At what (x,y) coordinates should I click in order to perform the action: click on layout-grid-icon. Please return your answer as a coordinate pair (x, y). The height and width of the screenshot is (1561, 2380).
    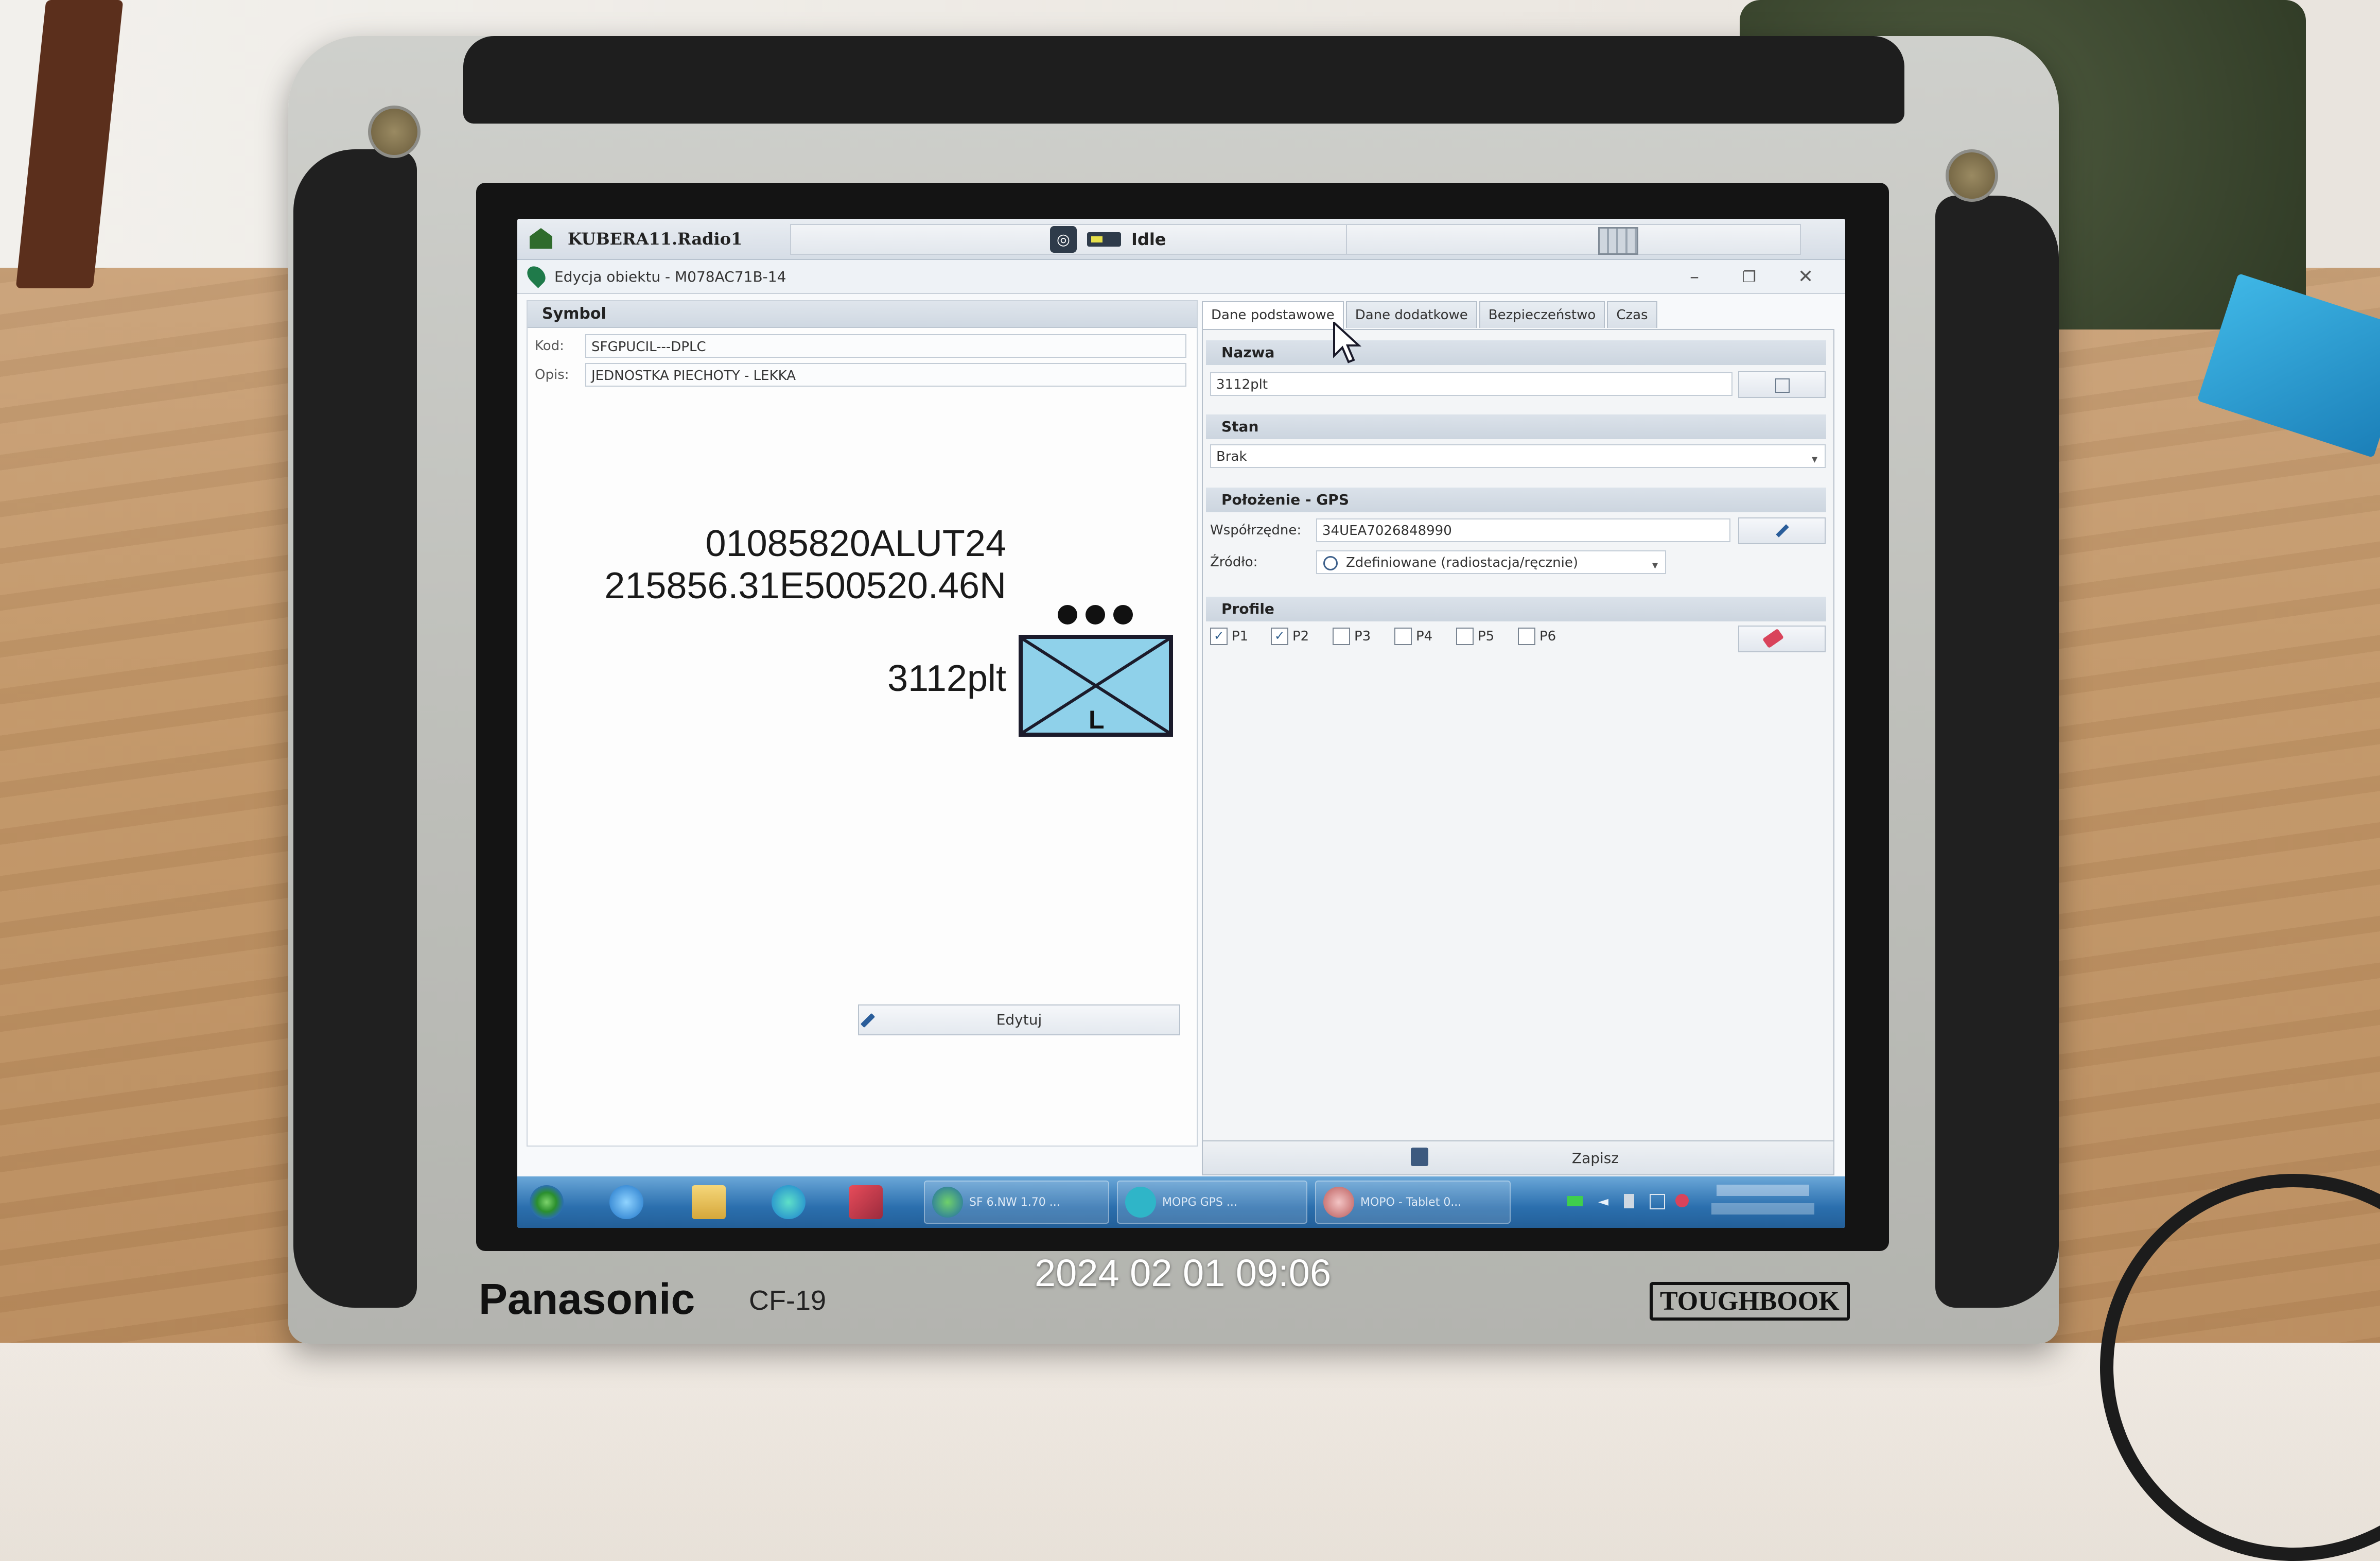
    Looking at the image, I should click on (1618, 241).